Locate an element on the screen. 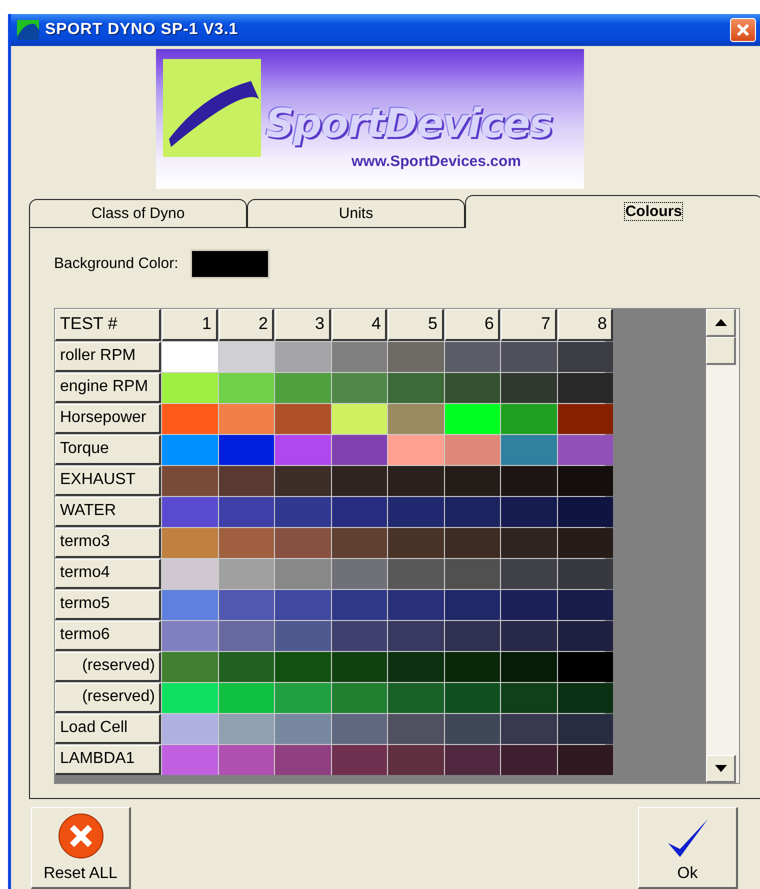 This screenshot has height=889, width=760. ok-button: Ok is located at coordinates (688, 848).